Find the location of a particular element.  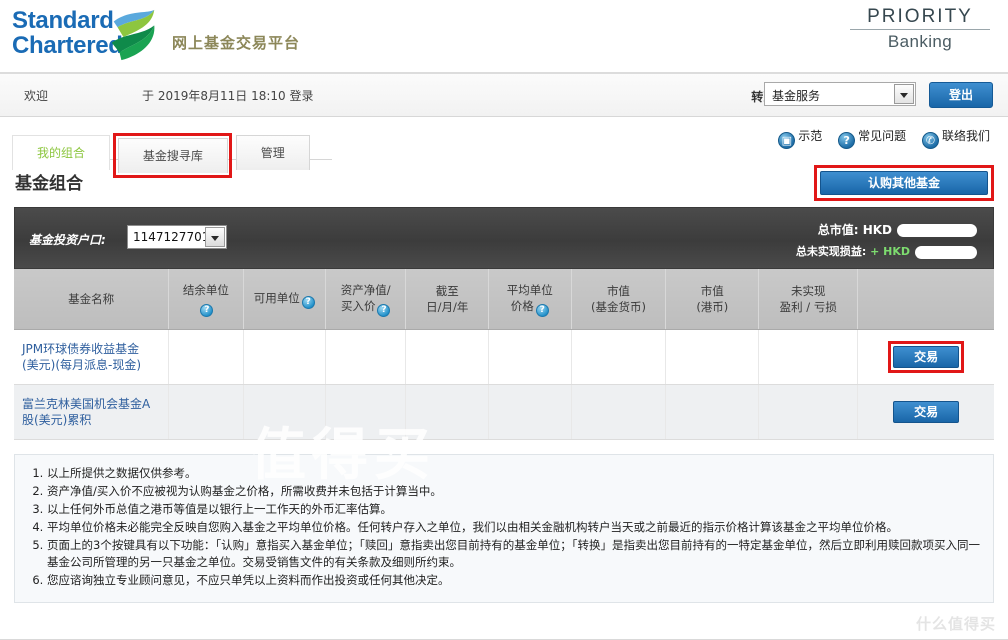

col-market-value-fund-ccy: 市值 (基金货币) is located at coordinates (619, 299).